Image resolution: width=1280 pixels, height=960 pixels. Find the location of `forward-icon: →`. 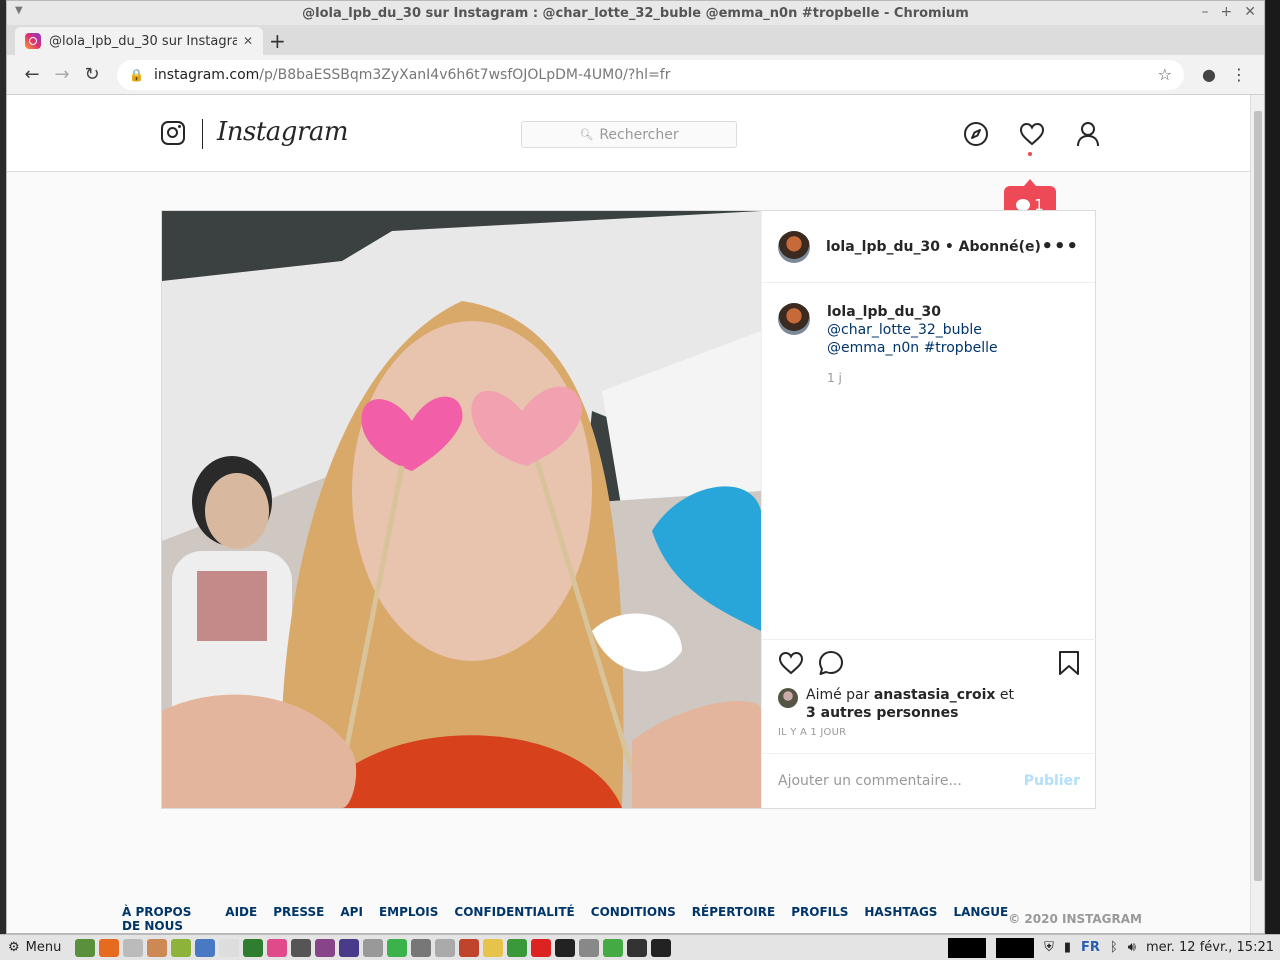

forward-icon: → is located at coordinates (62, 74).